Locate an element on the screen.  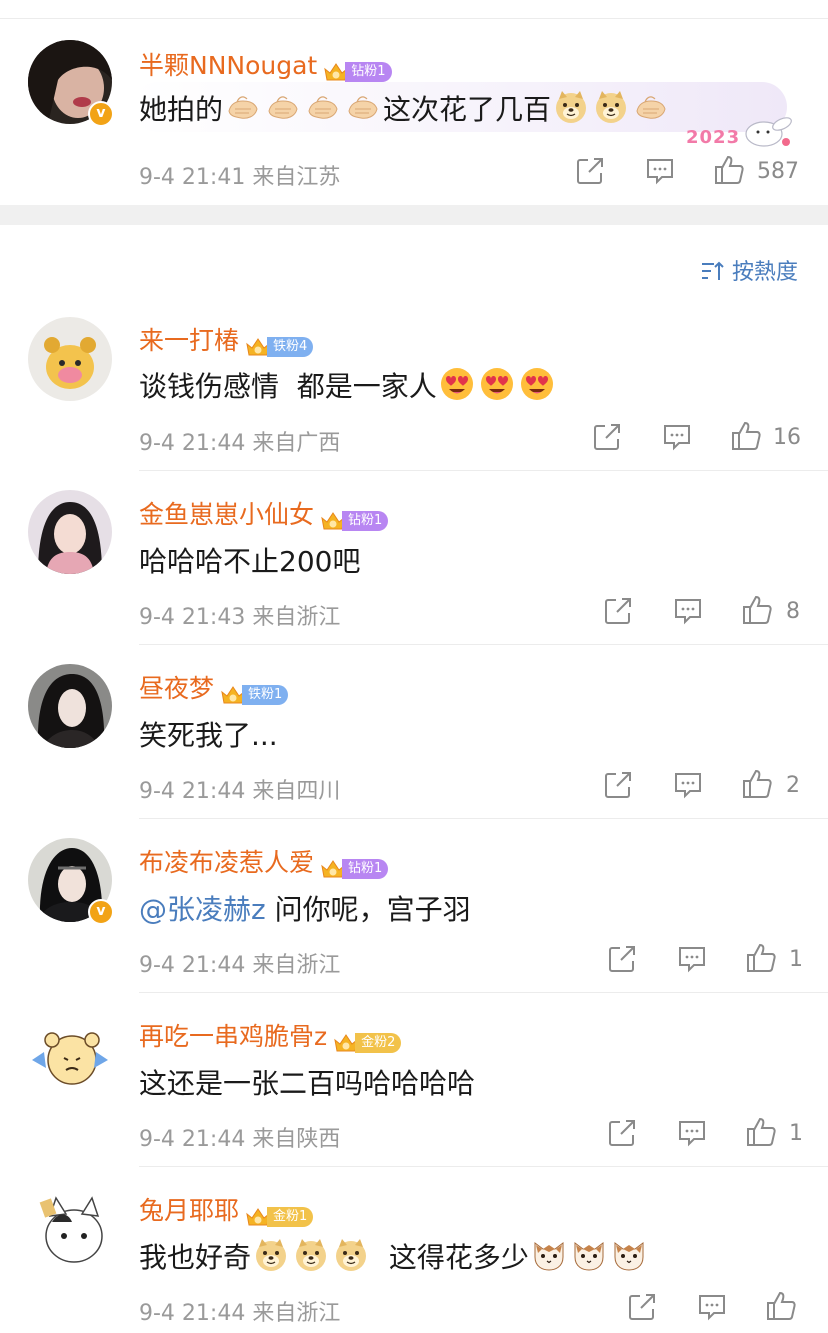
fan-badge: 金粉2 is located at coordinates (367, 1040).